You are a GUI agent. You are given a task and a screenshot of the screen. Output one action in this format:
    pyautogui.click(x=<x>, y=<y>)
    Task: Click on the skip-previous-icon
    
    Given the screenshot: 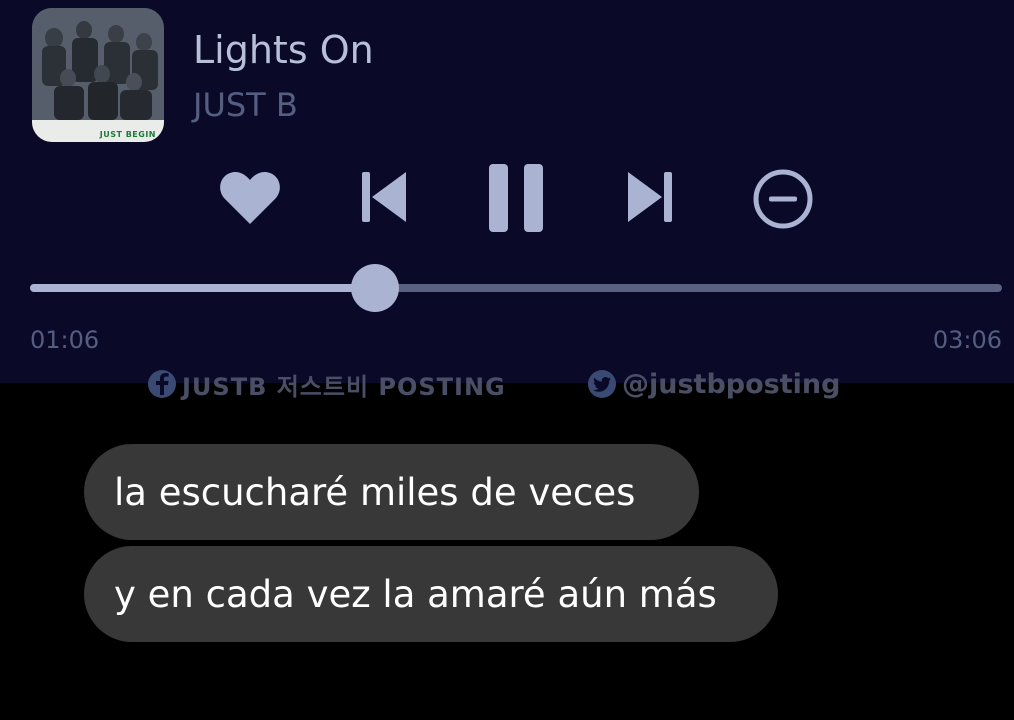 What is the action you would take?
    pyautogui.click(x=384, y=197)
    